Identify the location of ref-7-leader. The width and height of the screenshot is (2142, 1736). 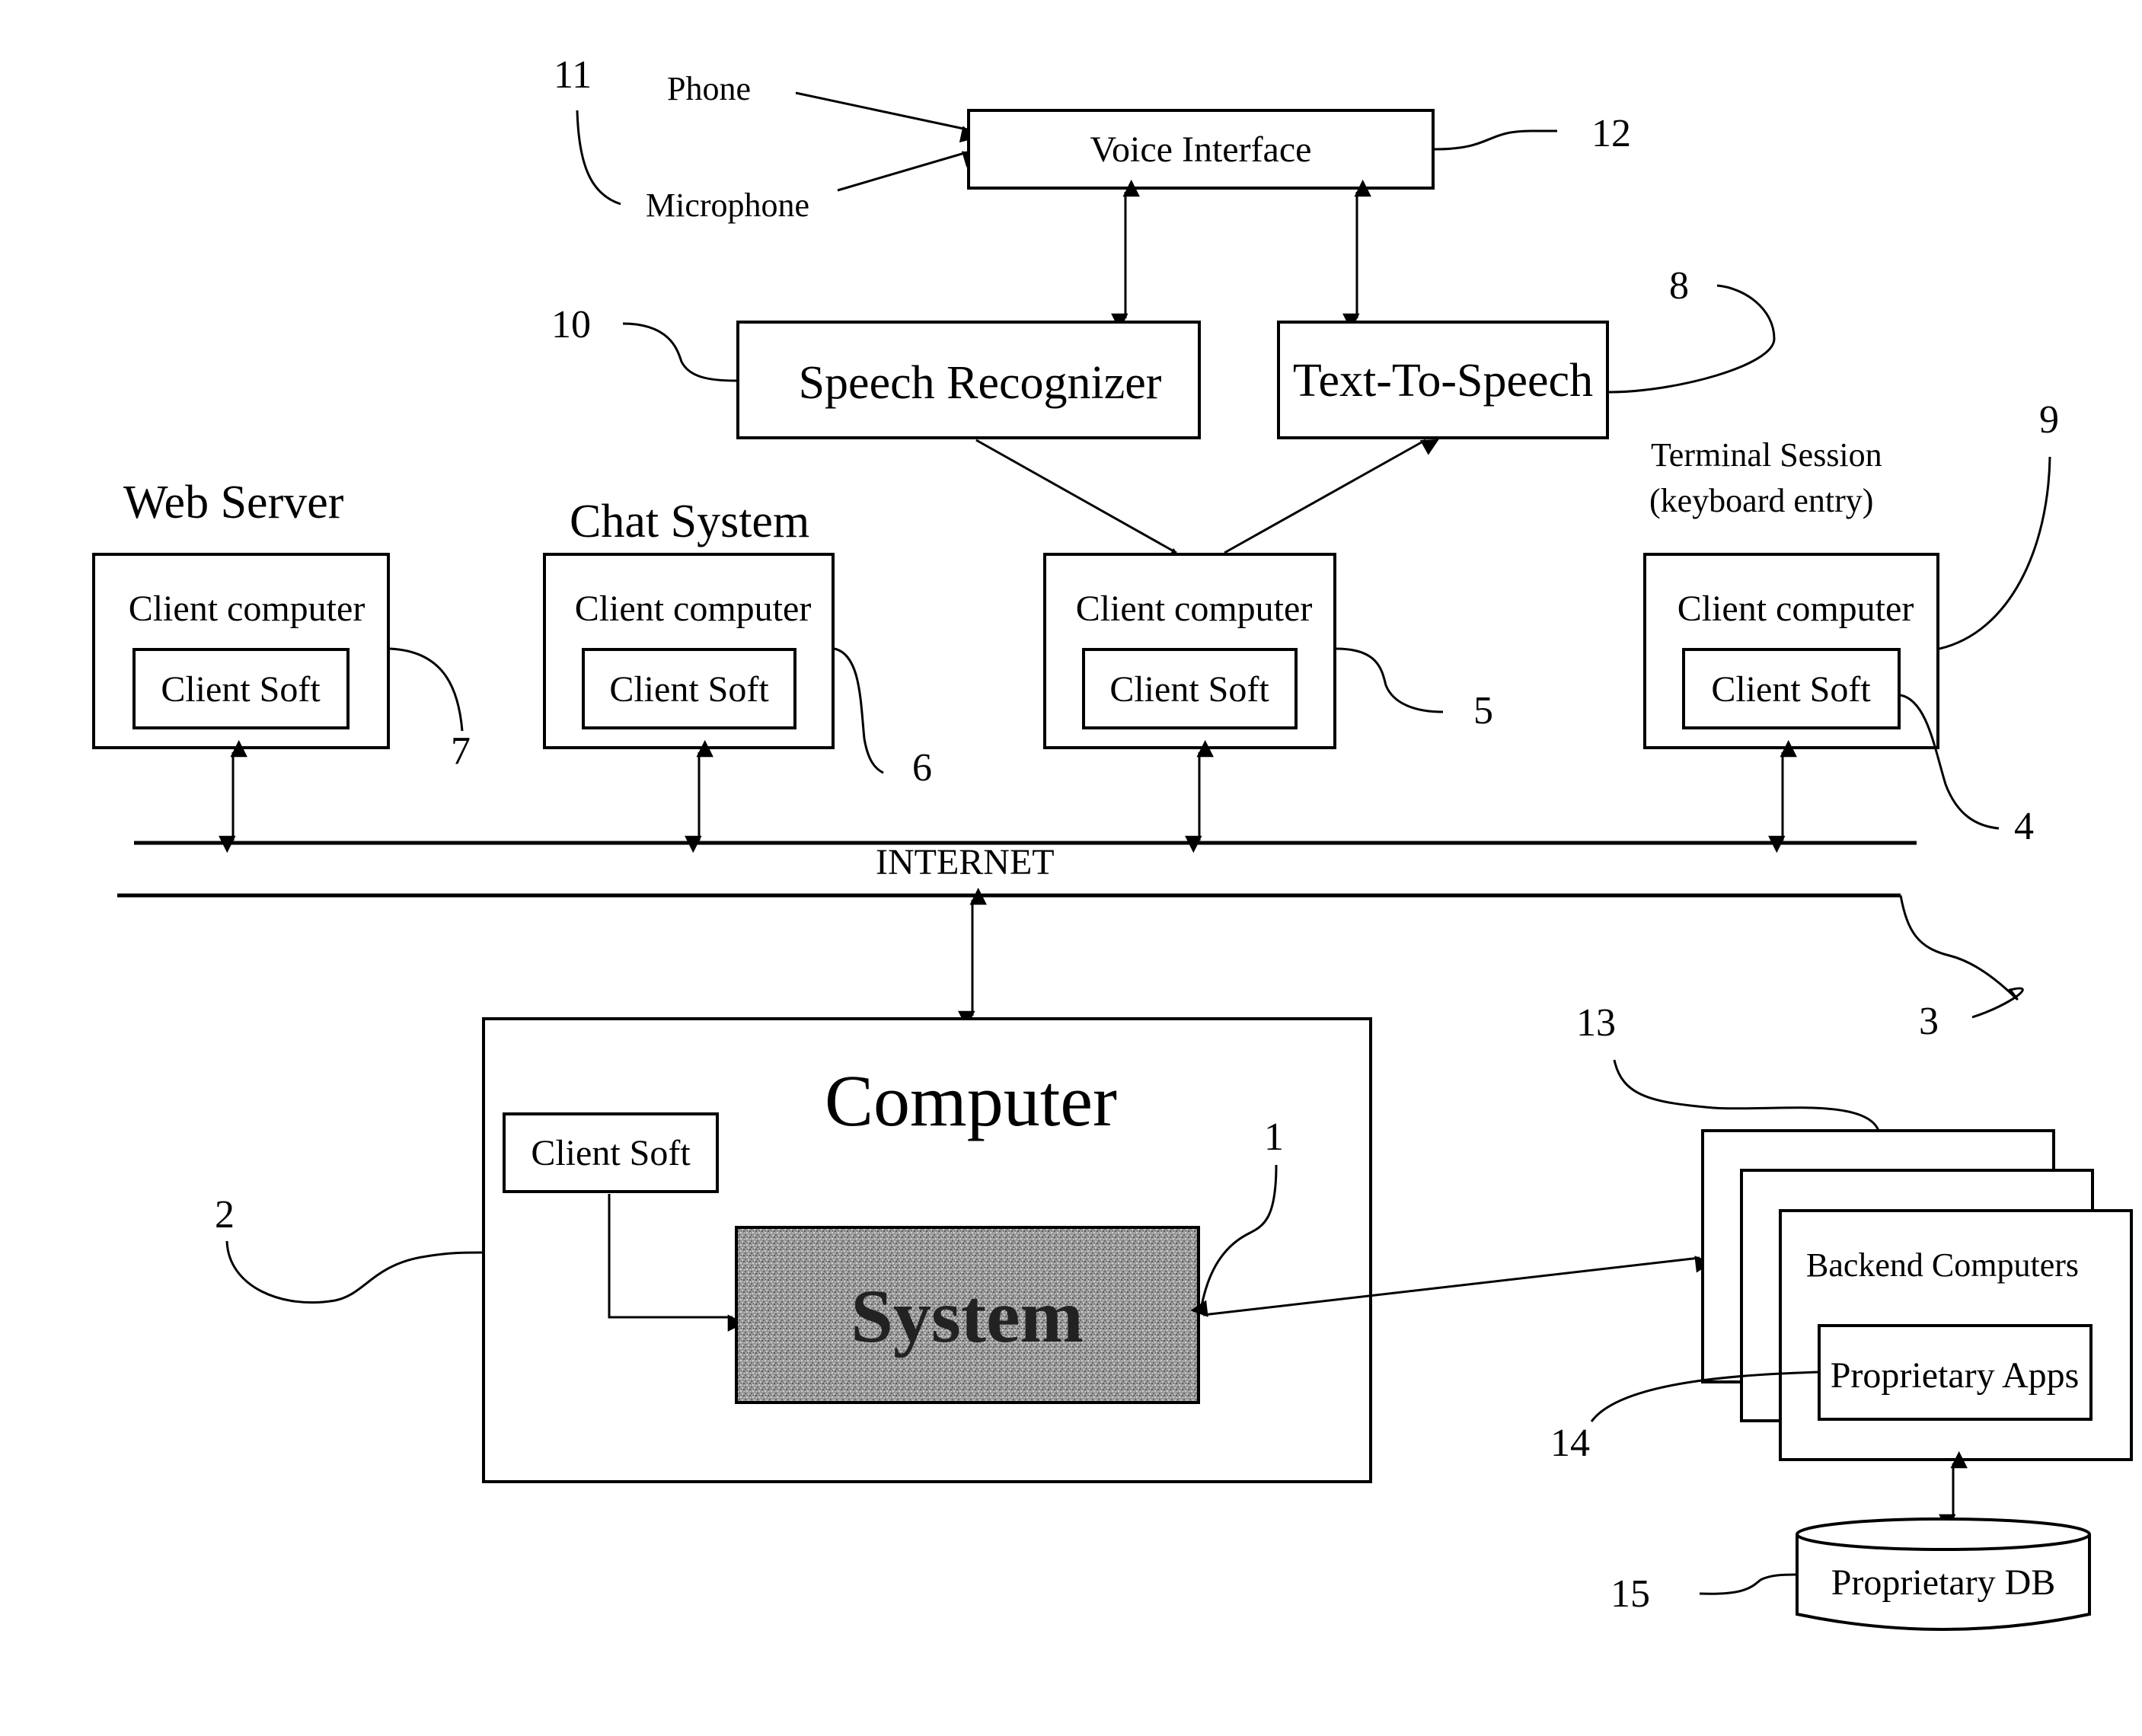
(426, 689).